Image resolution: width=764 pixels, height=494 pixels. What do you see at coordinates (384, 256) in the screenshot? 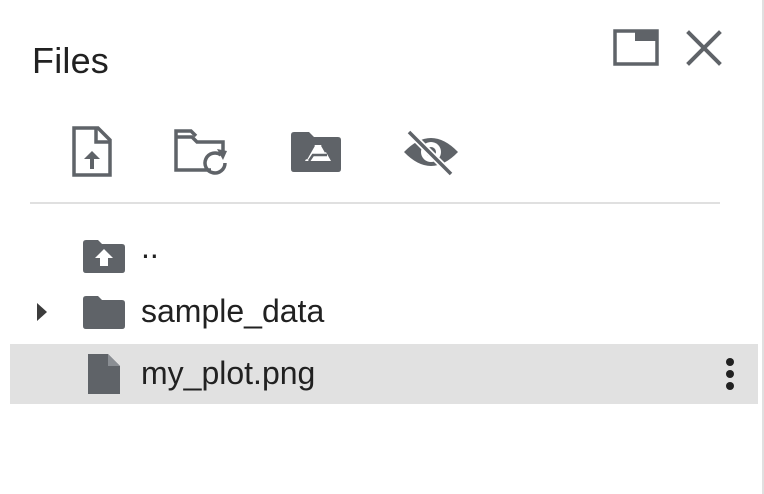
I see `parent-directory-row: ..` at bounding box center [384, 256].